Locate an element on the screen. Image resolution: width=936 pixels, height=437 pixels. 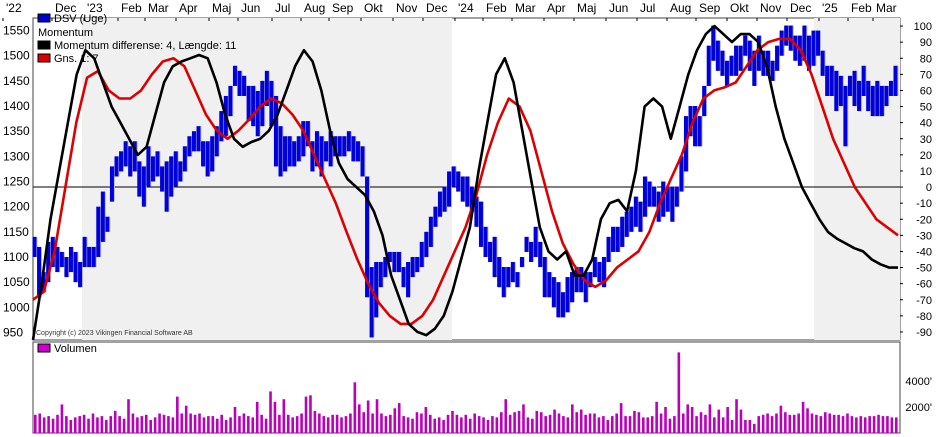
x-tick-label: Apr is located at coordinates (188, 8).